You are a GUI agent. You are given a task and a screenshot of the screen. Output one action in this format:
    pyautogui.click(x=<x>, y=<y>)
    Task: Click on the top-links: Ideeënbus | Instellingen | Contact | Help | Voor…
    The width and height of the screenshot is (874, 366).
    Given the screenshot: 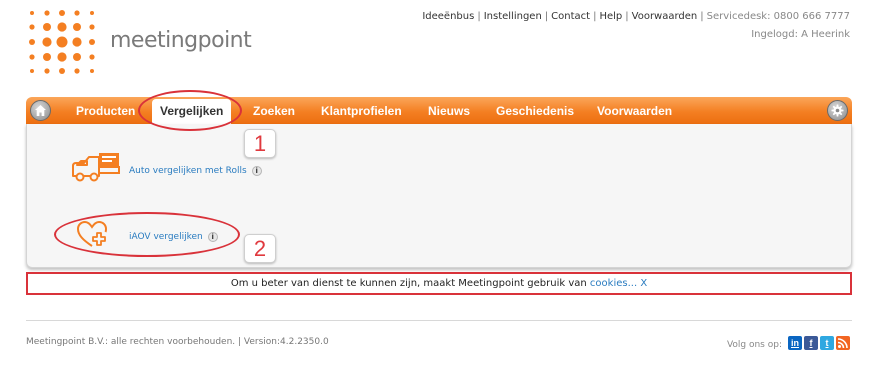 What is the action you would take?
    pyautogui.click(x=636, y=16)
    